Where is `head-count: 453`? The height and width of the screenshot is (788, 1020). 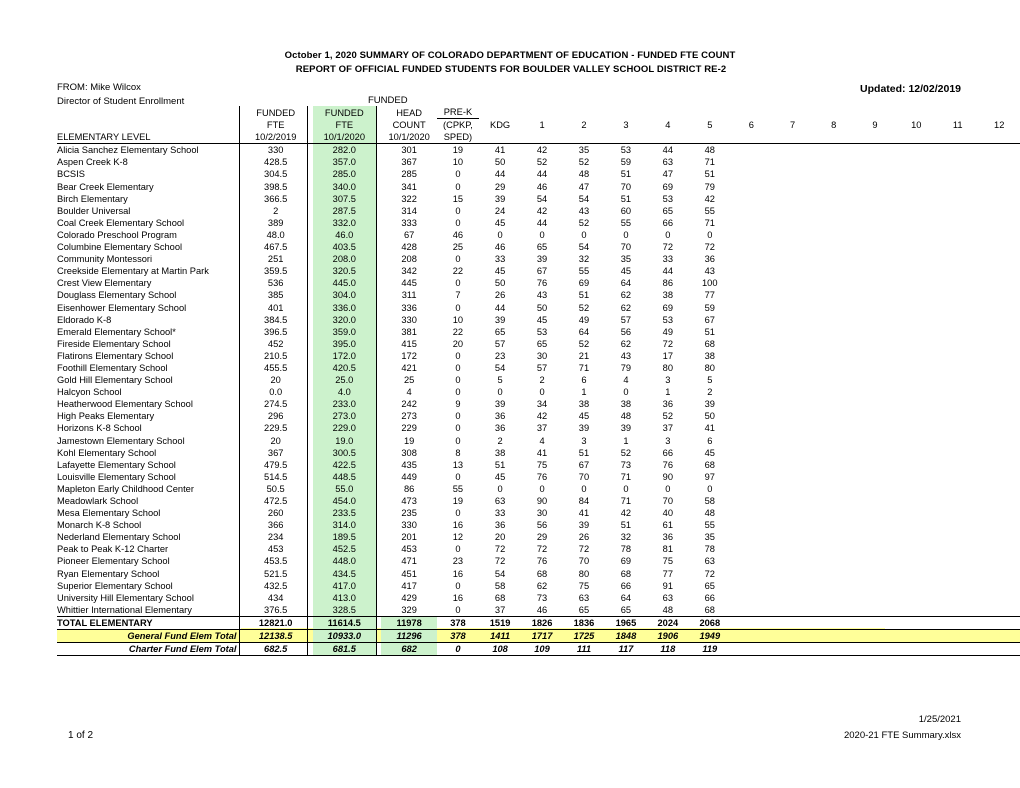 head-count: 453 is located at coordinates (409, 549).